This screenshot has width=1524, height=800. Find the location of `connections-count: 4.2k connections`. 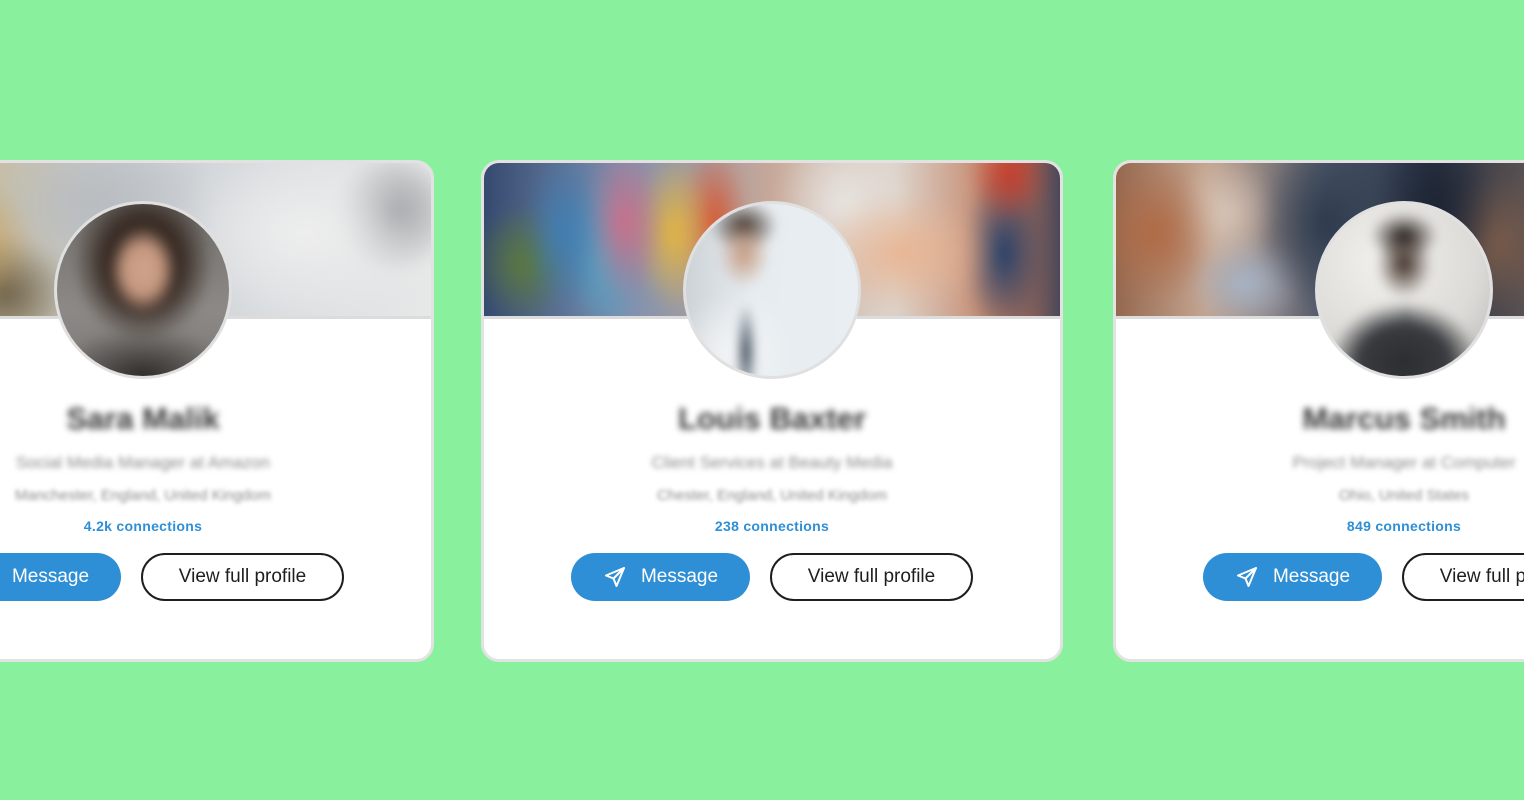

connections-count: 4.2k connections is located at coordinates (215, 526).